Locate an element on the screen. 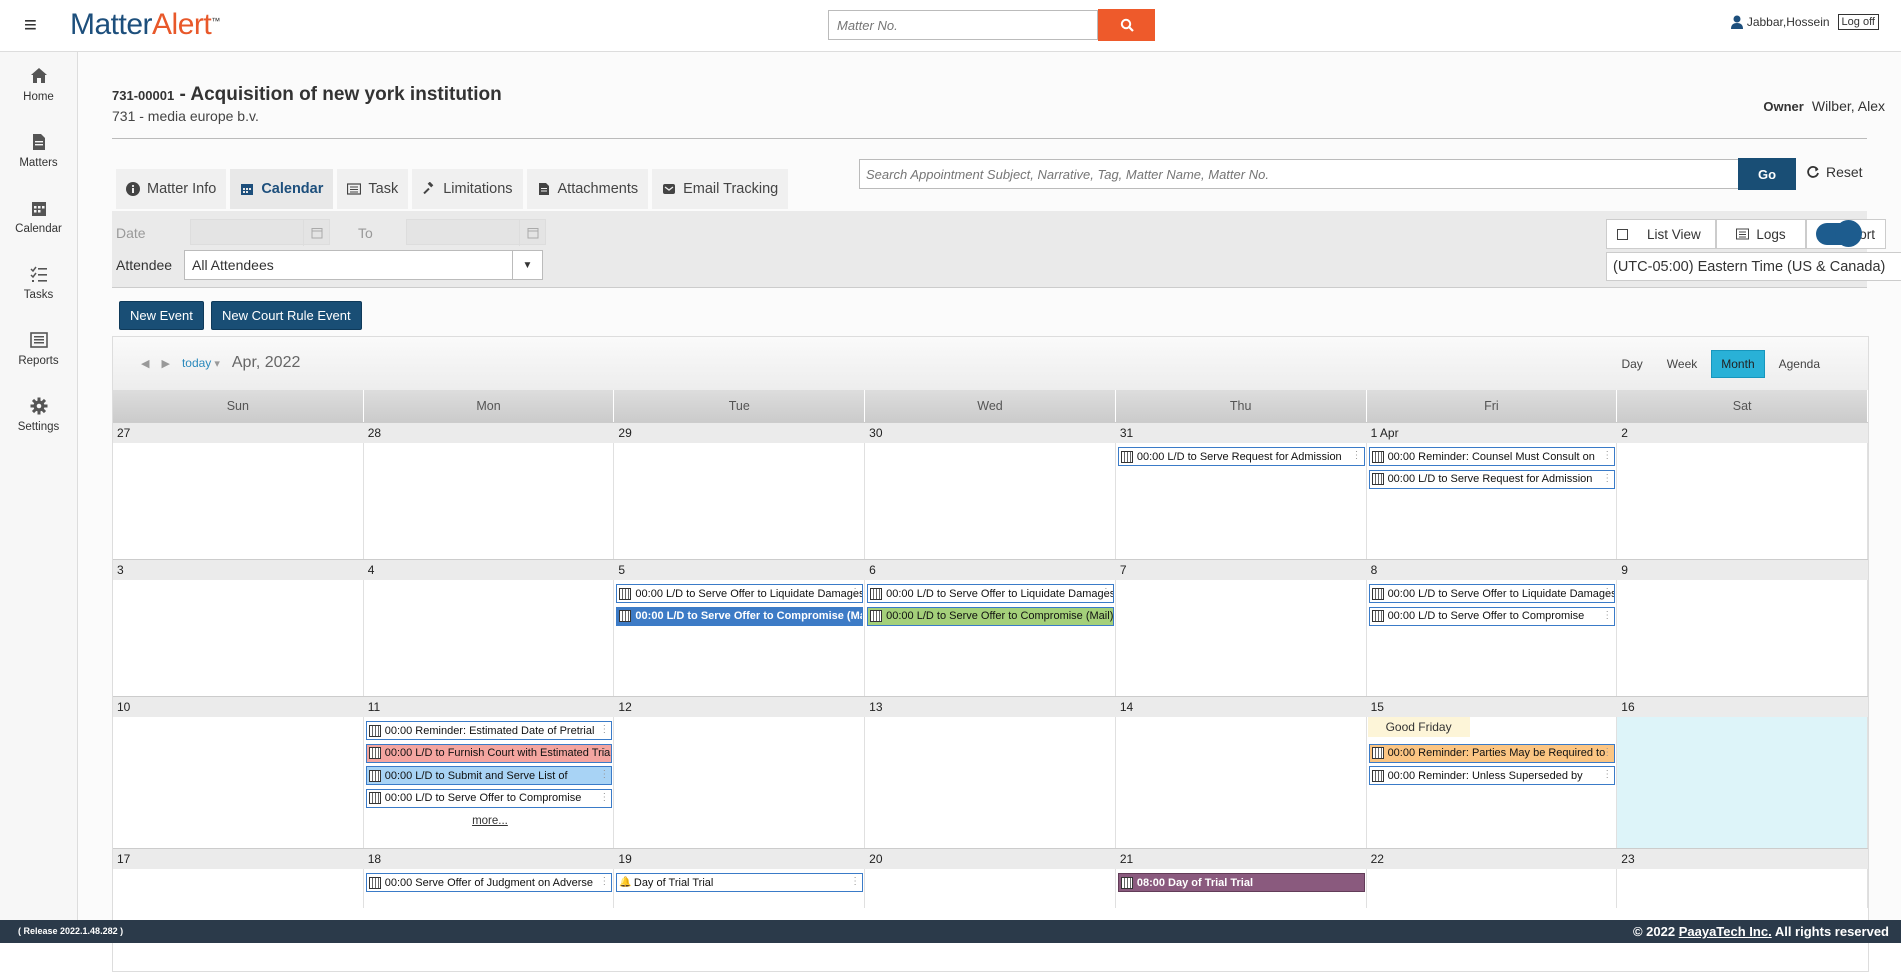  prev-month-icon: ◀ is located at coordinates (145, 363).